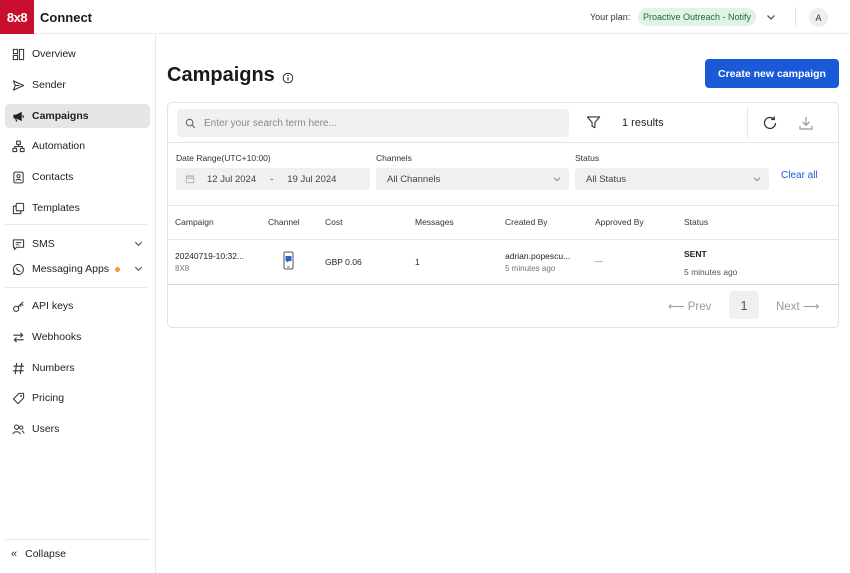  Describe the element at coordinates (48, 398) in the screenshot. I see `sidebar-item-label: Pricing` at that location.